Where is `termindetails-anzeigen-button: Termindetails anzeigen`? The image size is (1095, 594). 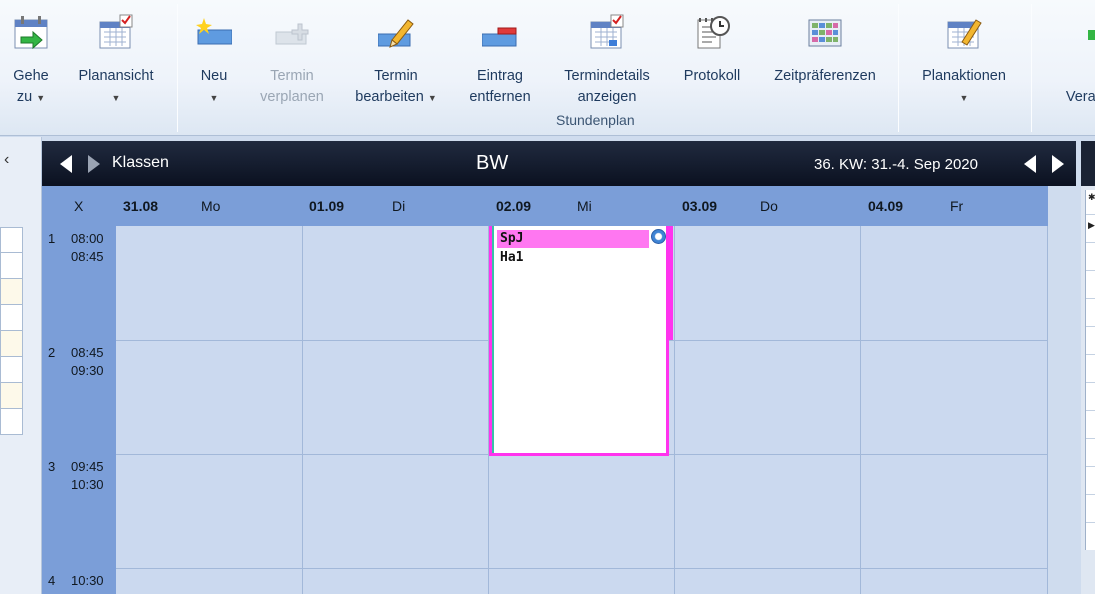
termindetails-anzeigen-button: Termindetails anzeigen is located at coordinates (607, 54).